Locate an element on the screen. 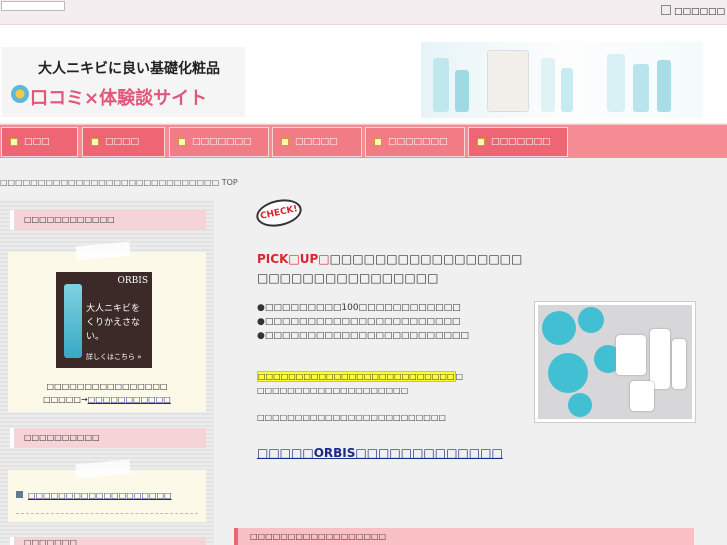 This screenshot has height=545, width=727. header-product-banner is located at coordinates (562, 80).